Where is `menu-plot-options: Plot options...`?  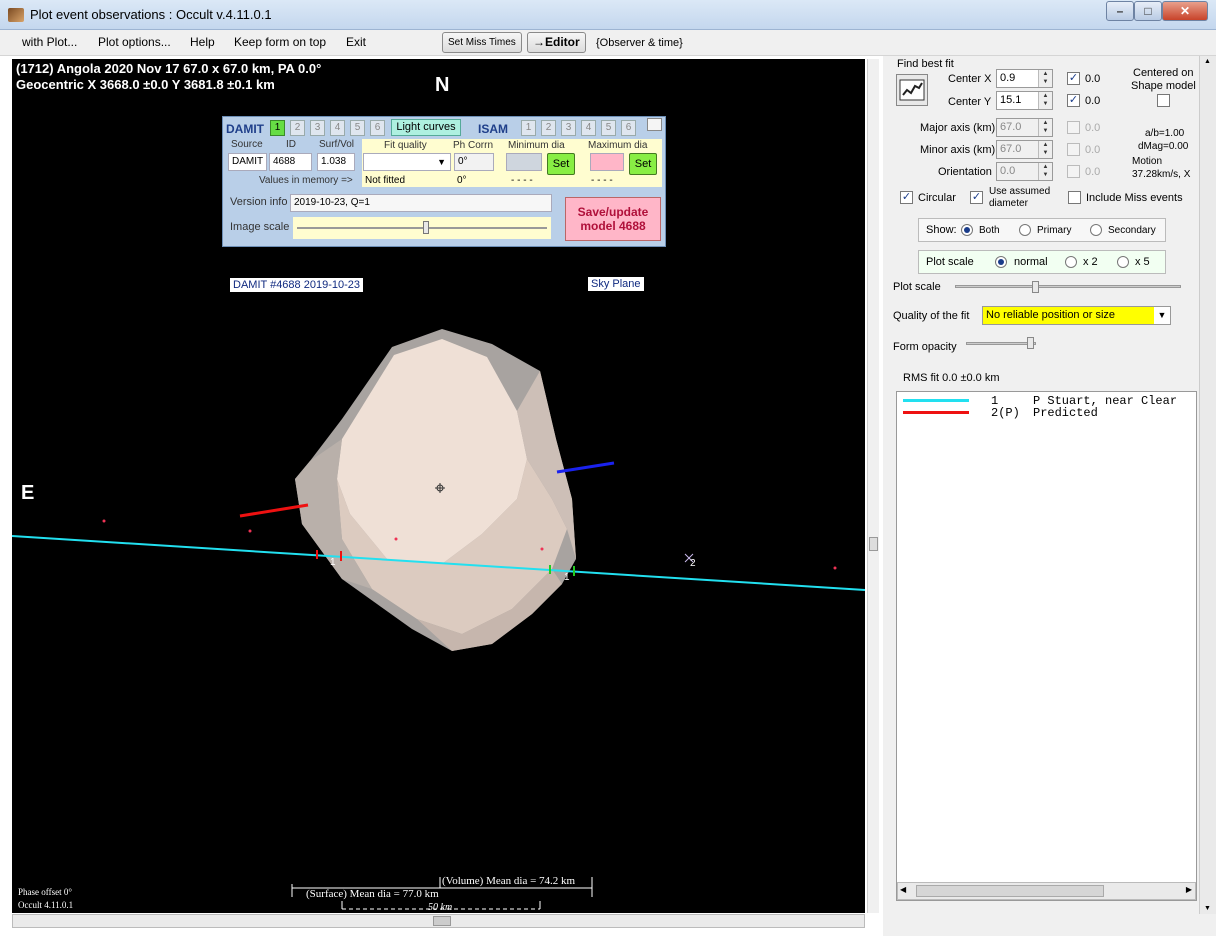 menu-plot-options: Plot options... is located at coordinates (134, 42).